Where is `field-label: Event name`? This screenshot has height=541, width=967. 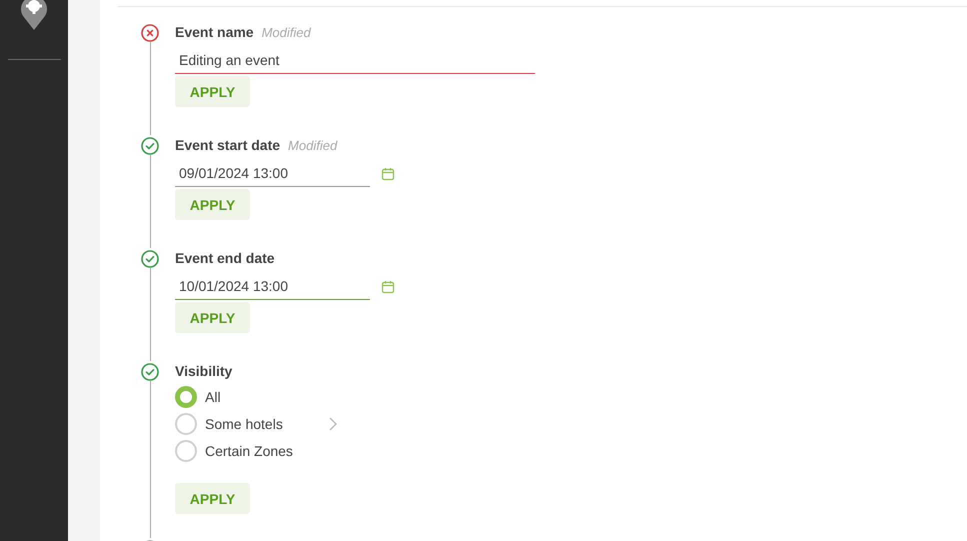
field-label: Event name is located at coordinates (214, 32).